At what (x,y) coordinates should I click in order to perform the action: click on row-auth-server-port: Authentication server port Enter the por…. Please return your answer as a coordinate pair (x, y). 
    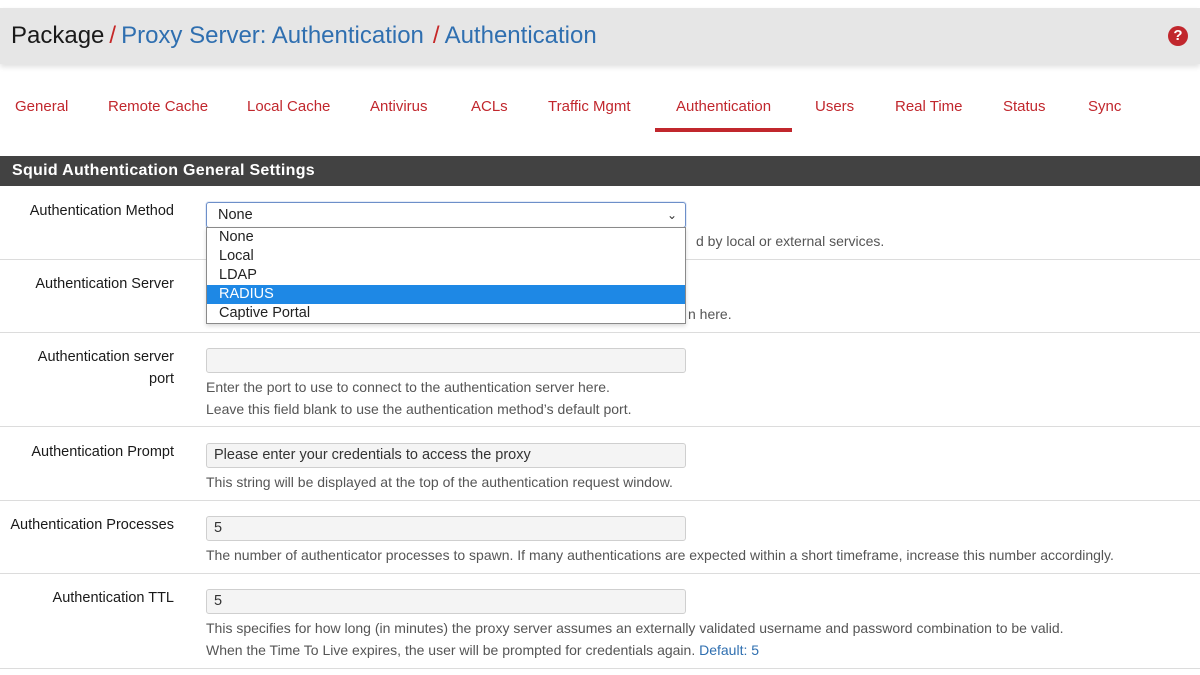
    Looking at the image, I should click on (600, 380).